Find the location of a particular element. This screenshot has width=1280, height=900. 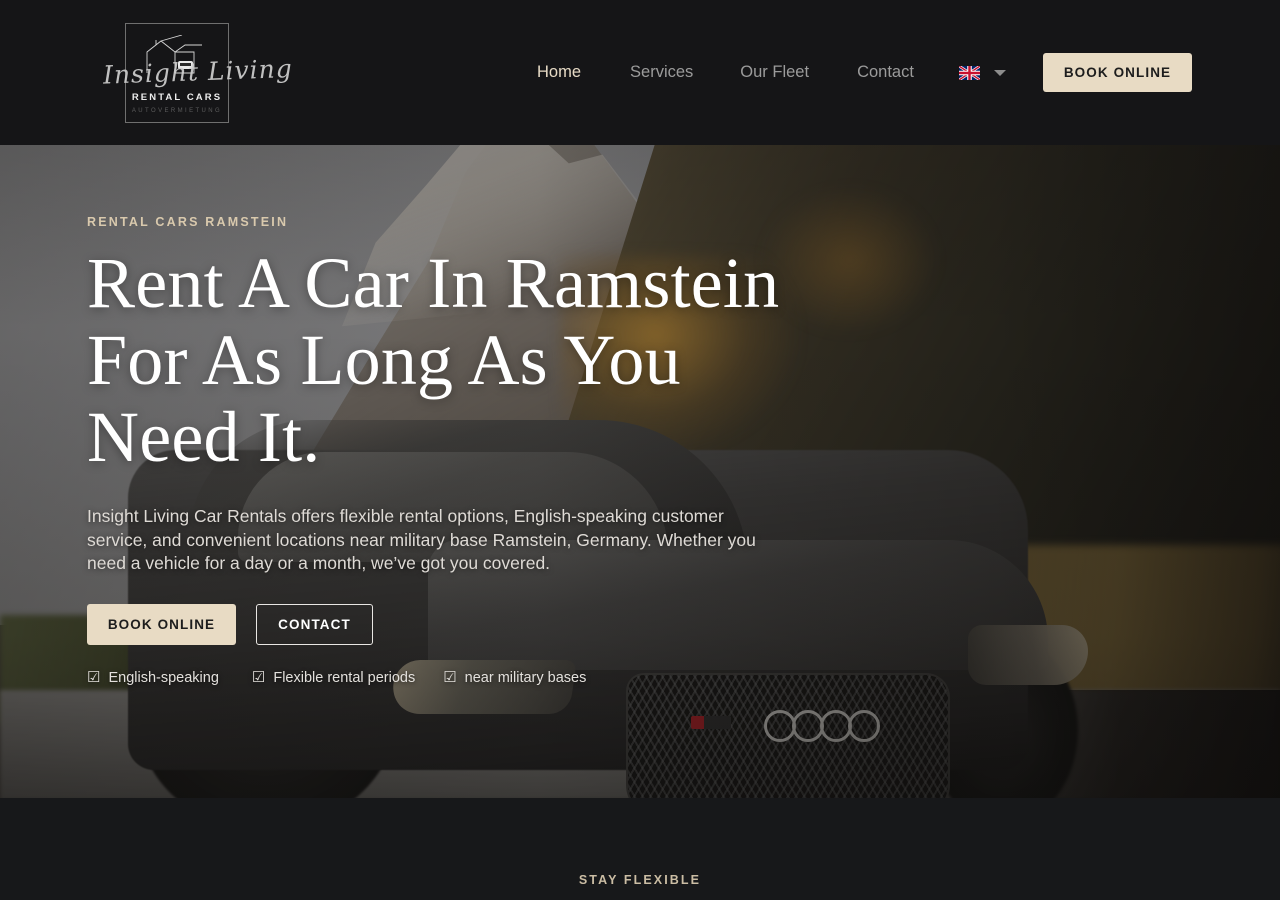

hero-actions: BOOK ONLINE CONTACT is located at coordinates (447, 624).